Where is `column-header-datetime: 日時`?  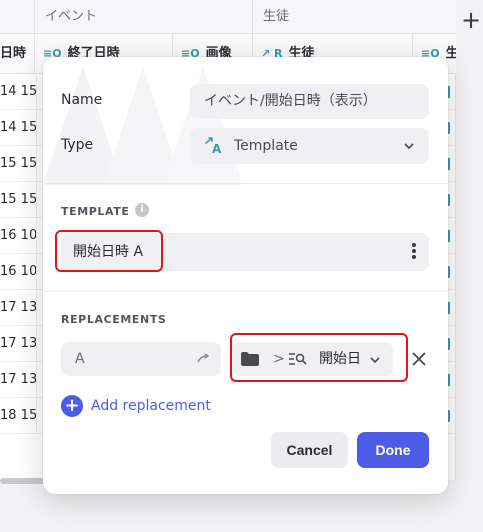 column-header-datetime: 日時 is located at coordinates (17, 54).